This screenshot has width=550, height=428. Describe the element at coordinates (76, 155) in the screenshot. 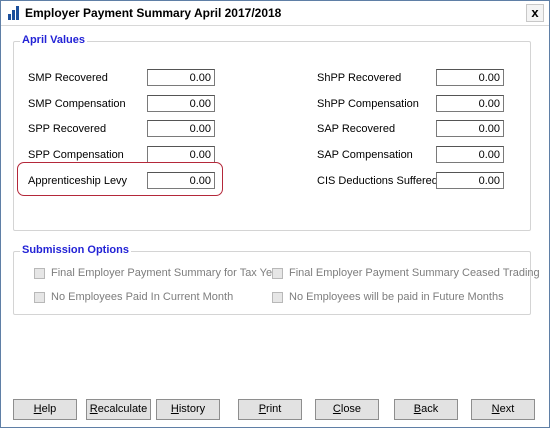

I see `spp-compensation-label: SPP Compensation` at that location.